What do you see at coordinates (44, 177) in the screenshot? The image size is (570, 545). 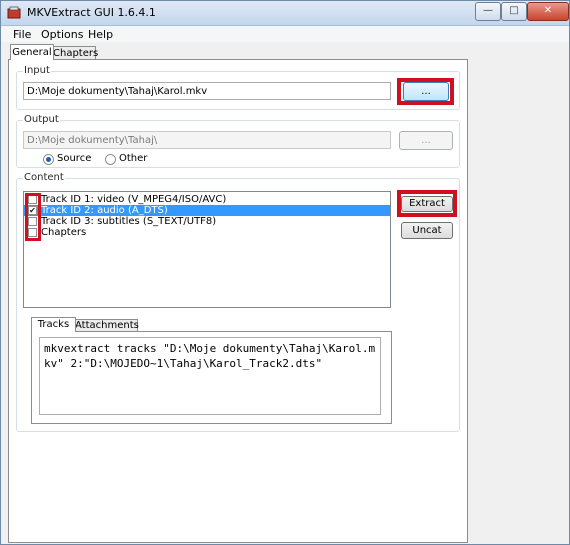 I see `content-group-label: Content` at bounding box center [44, 177].